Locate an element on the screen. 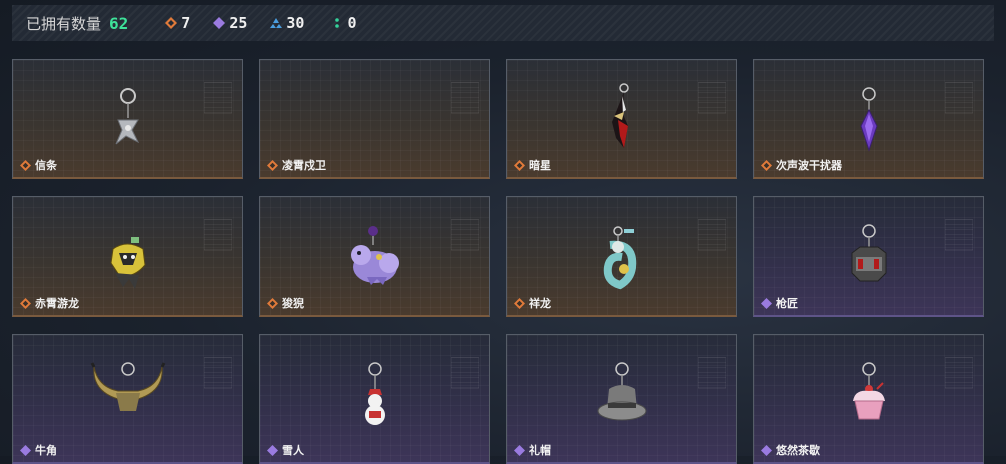 The width and height of the screenshot is (1006, 464). charm-name: 狻猊 is located at coordinates (293, 303).